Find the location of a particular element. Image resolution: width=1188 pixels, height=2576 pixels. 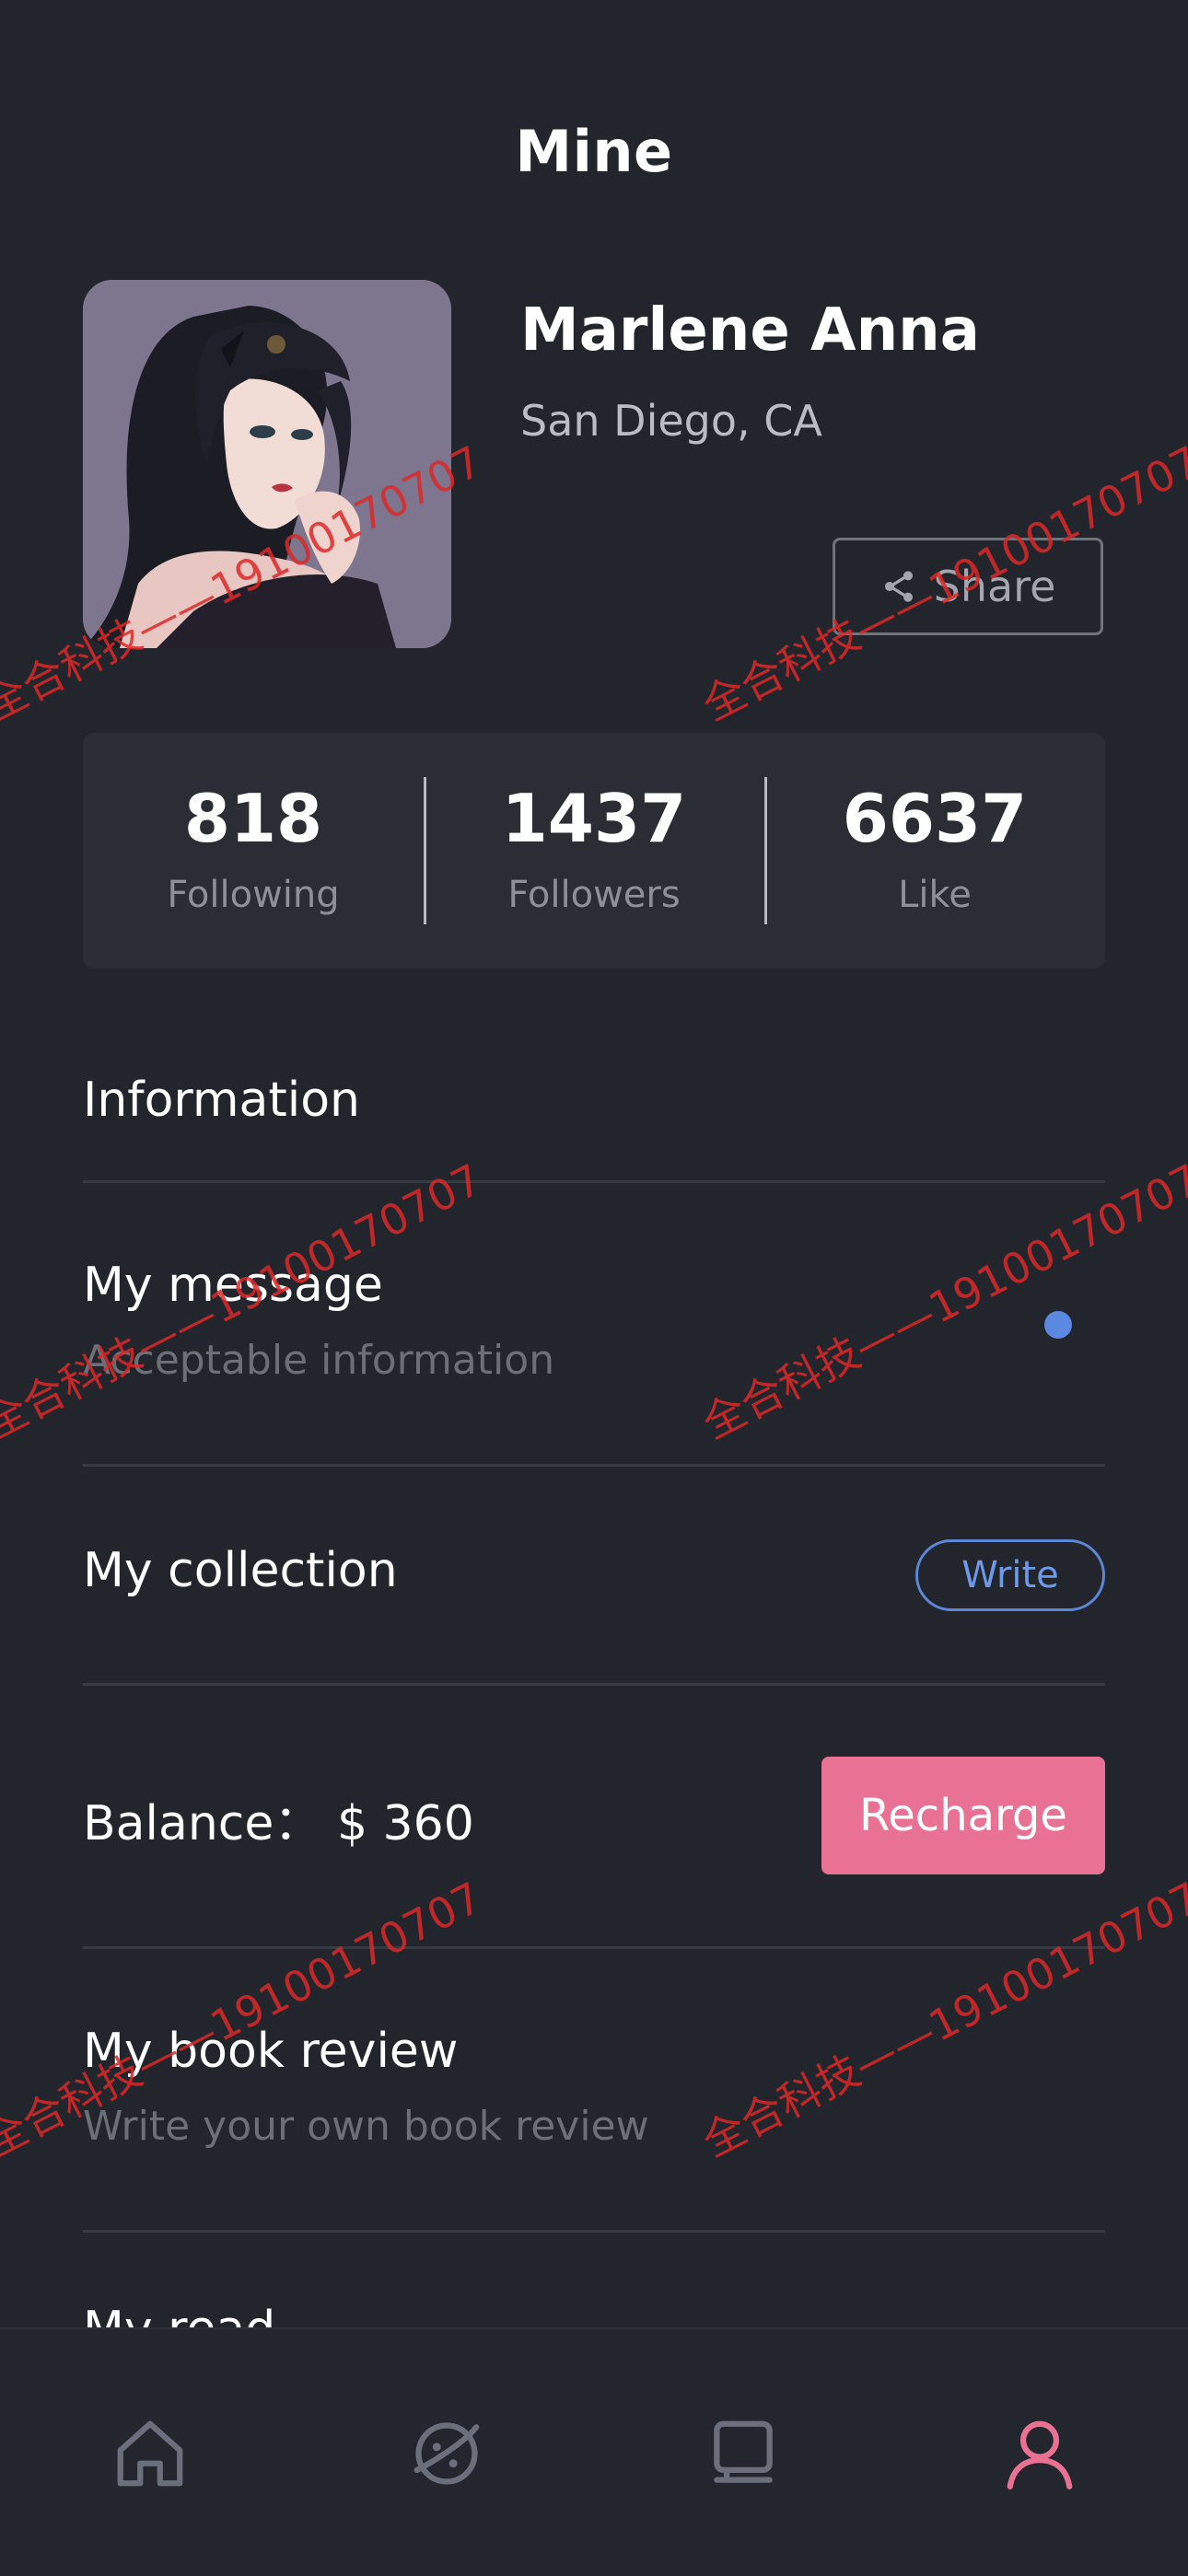

stat-like: 6637 Like is located at coordinates (934, 851).